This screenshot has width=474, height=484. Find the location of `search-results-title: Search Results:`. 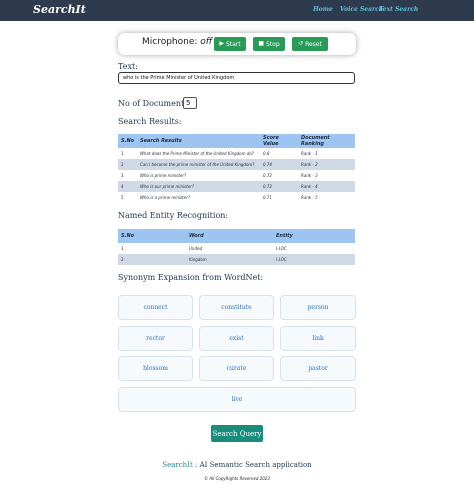

search-results-title: Search Results: is located at coordinates (150, 121).